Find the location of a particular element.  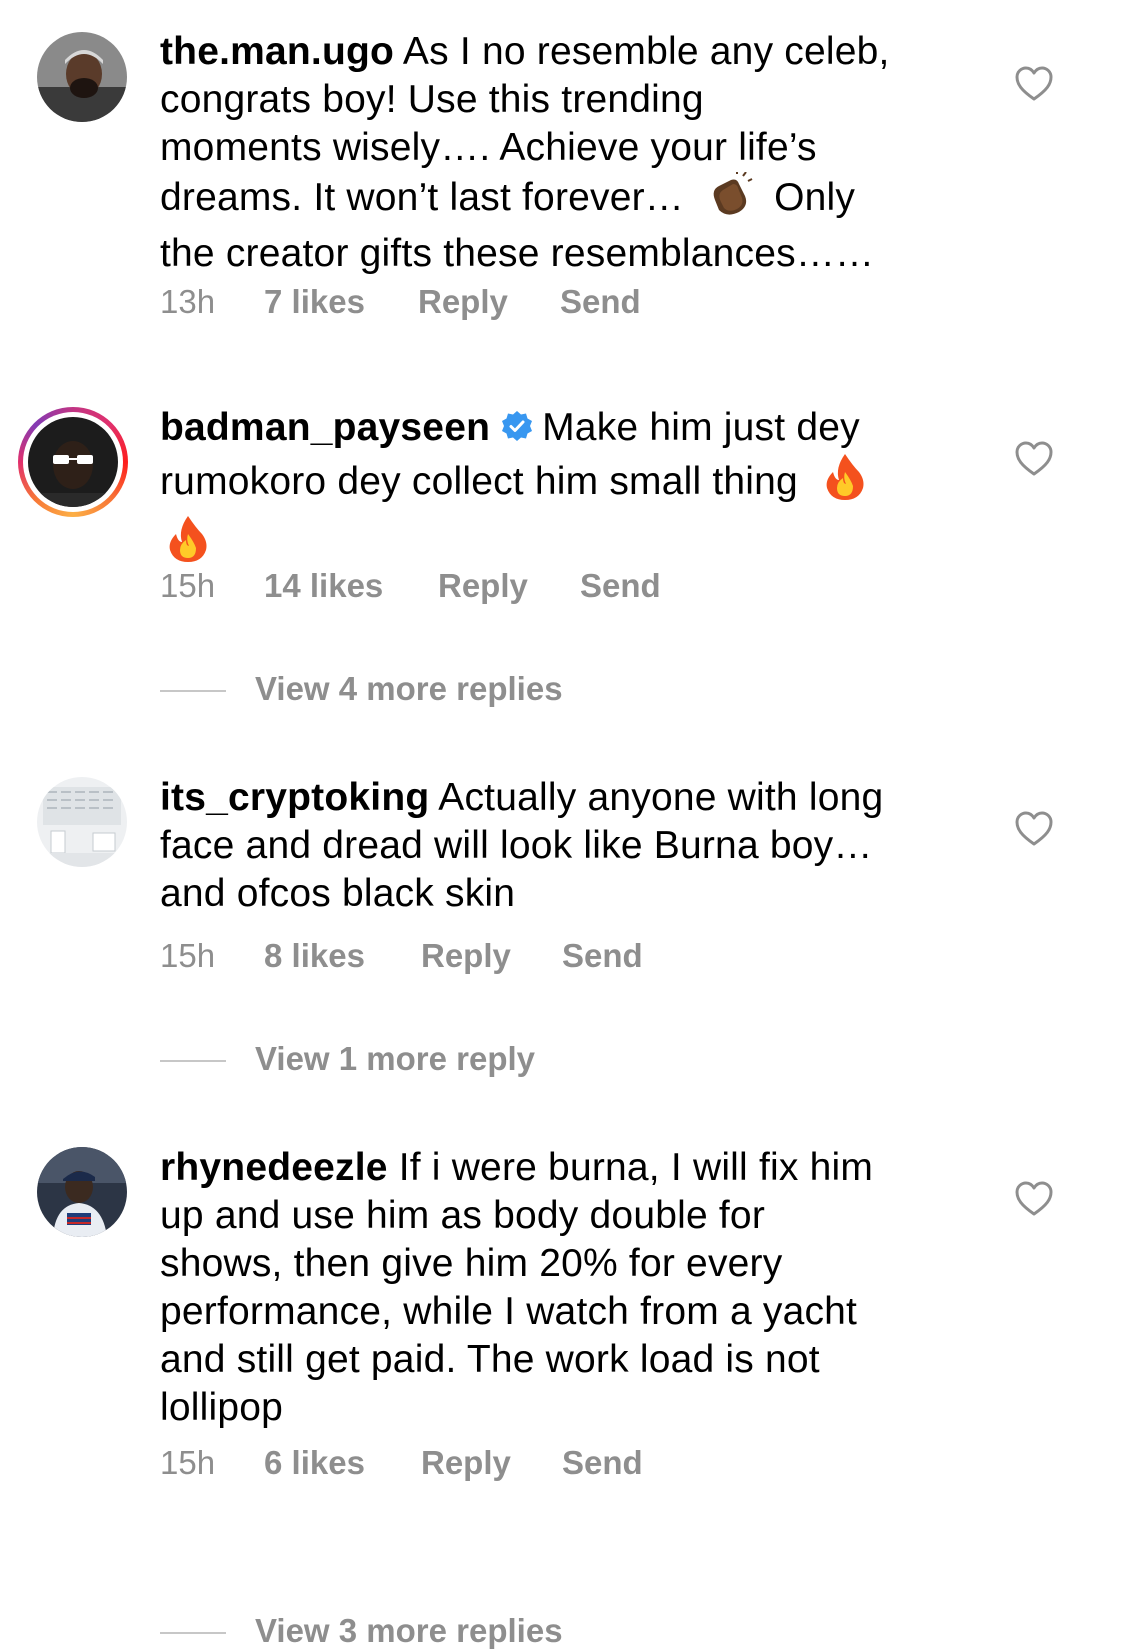

comment-line: Only is located at coordinates (815, 197).